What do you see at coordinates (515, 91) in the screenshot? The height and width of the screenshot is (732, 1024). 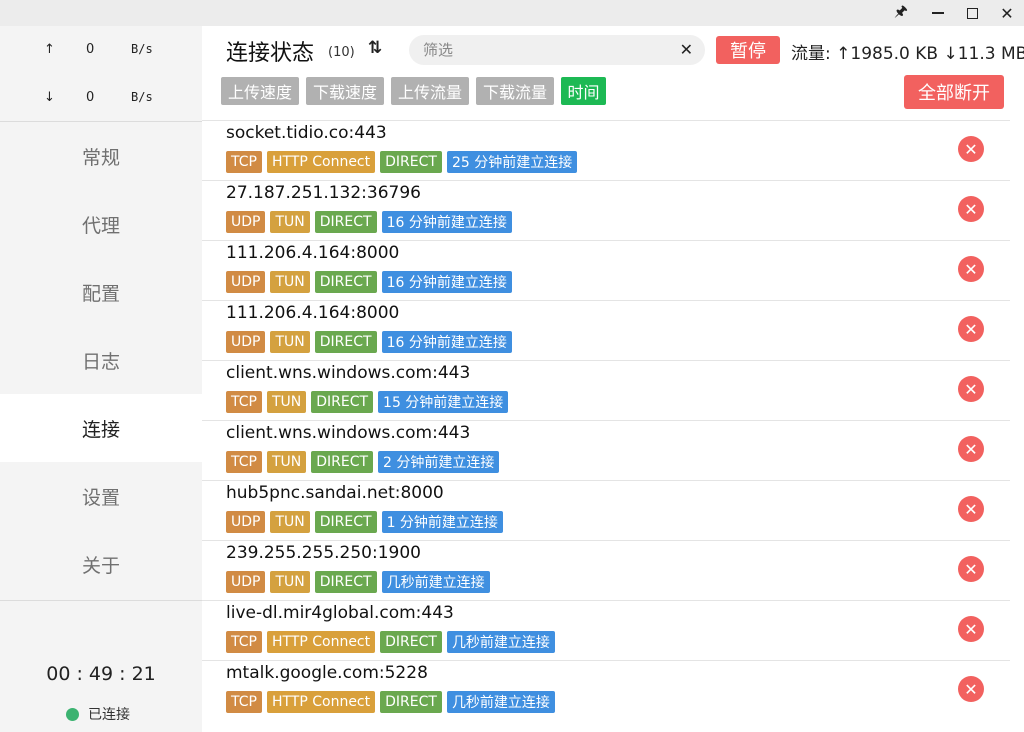 I see `sort-download-traffic-button: 下载流量` at bounding box center [515, 91].